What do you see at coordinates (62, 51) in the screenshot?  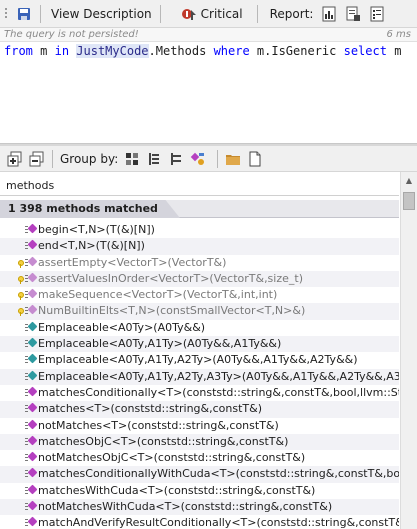 I see `query-token: in` at bounding box center [62, 51].